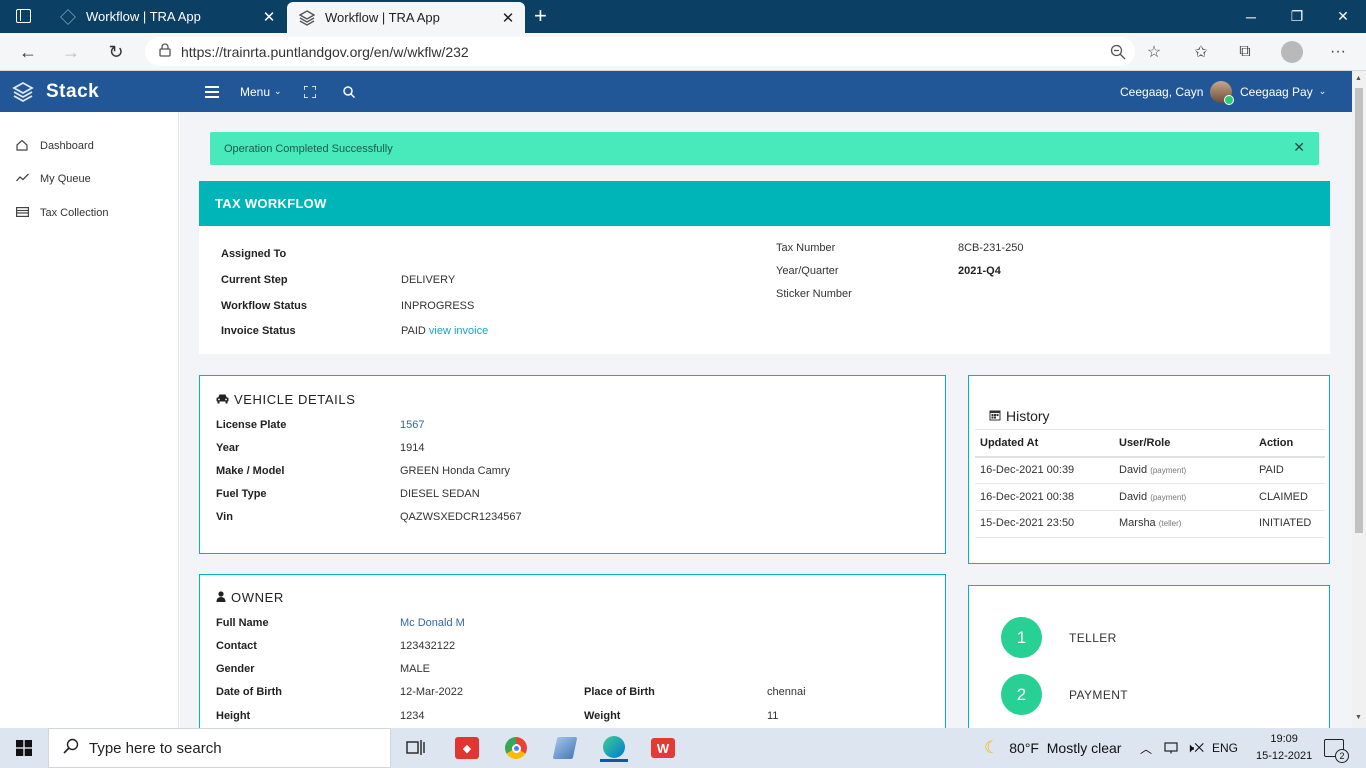 The height and width of the screenshot is (768, 1366). Describe the element at coordinates (55, 91) in the screenshot. I see `brand-logo: Stack` at that location.